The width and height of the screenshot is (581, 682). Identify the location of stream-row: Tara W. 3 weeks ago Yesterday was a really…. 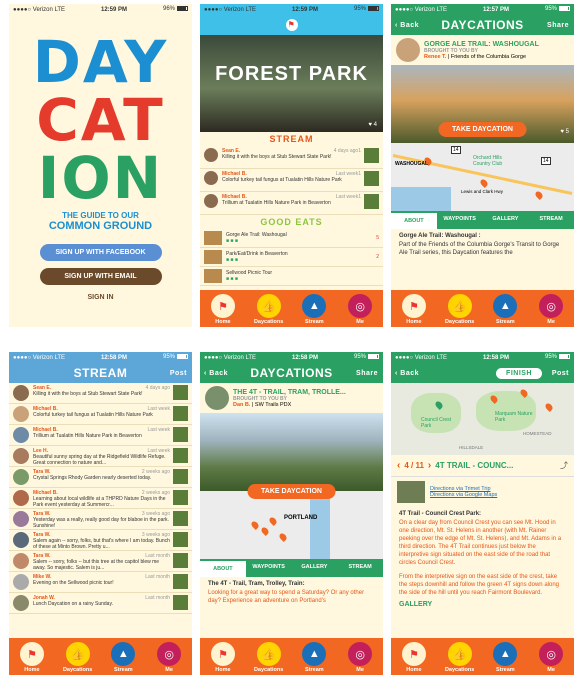
(100, 519).